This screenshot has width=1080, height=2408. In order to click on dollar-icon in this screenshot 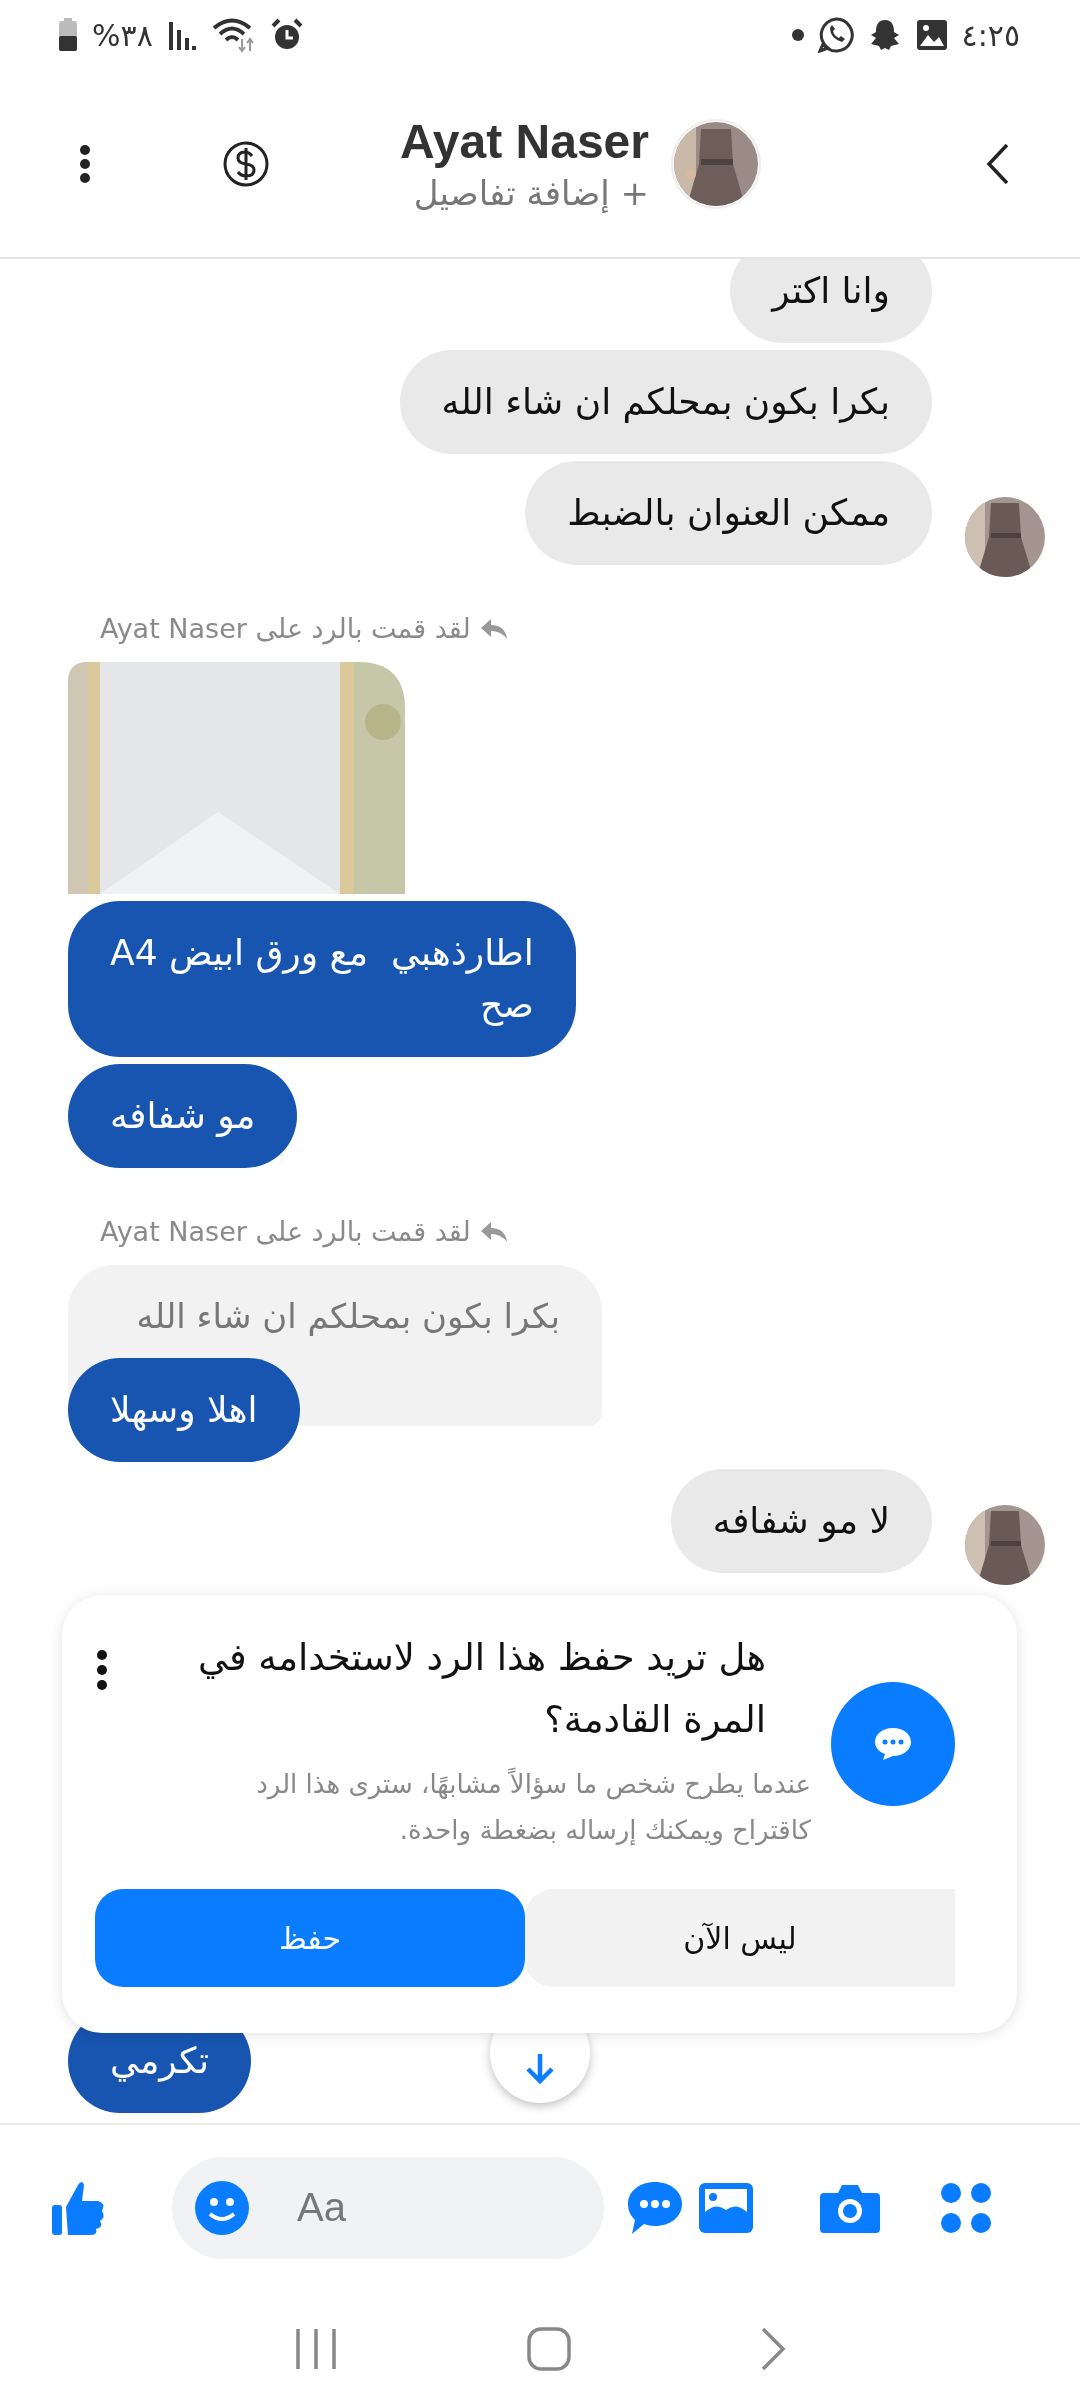, I will do `click(246, 163)`.